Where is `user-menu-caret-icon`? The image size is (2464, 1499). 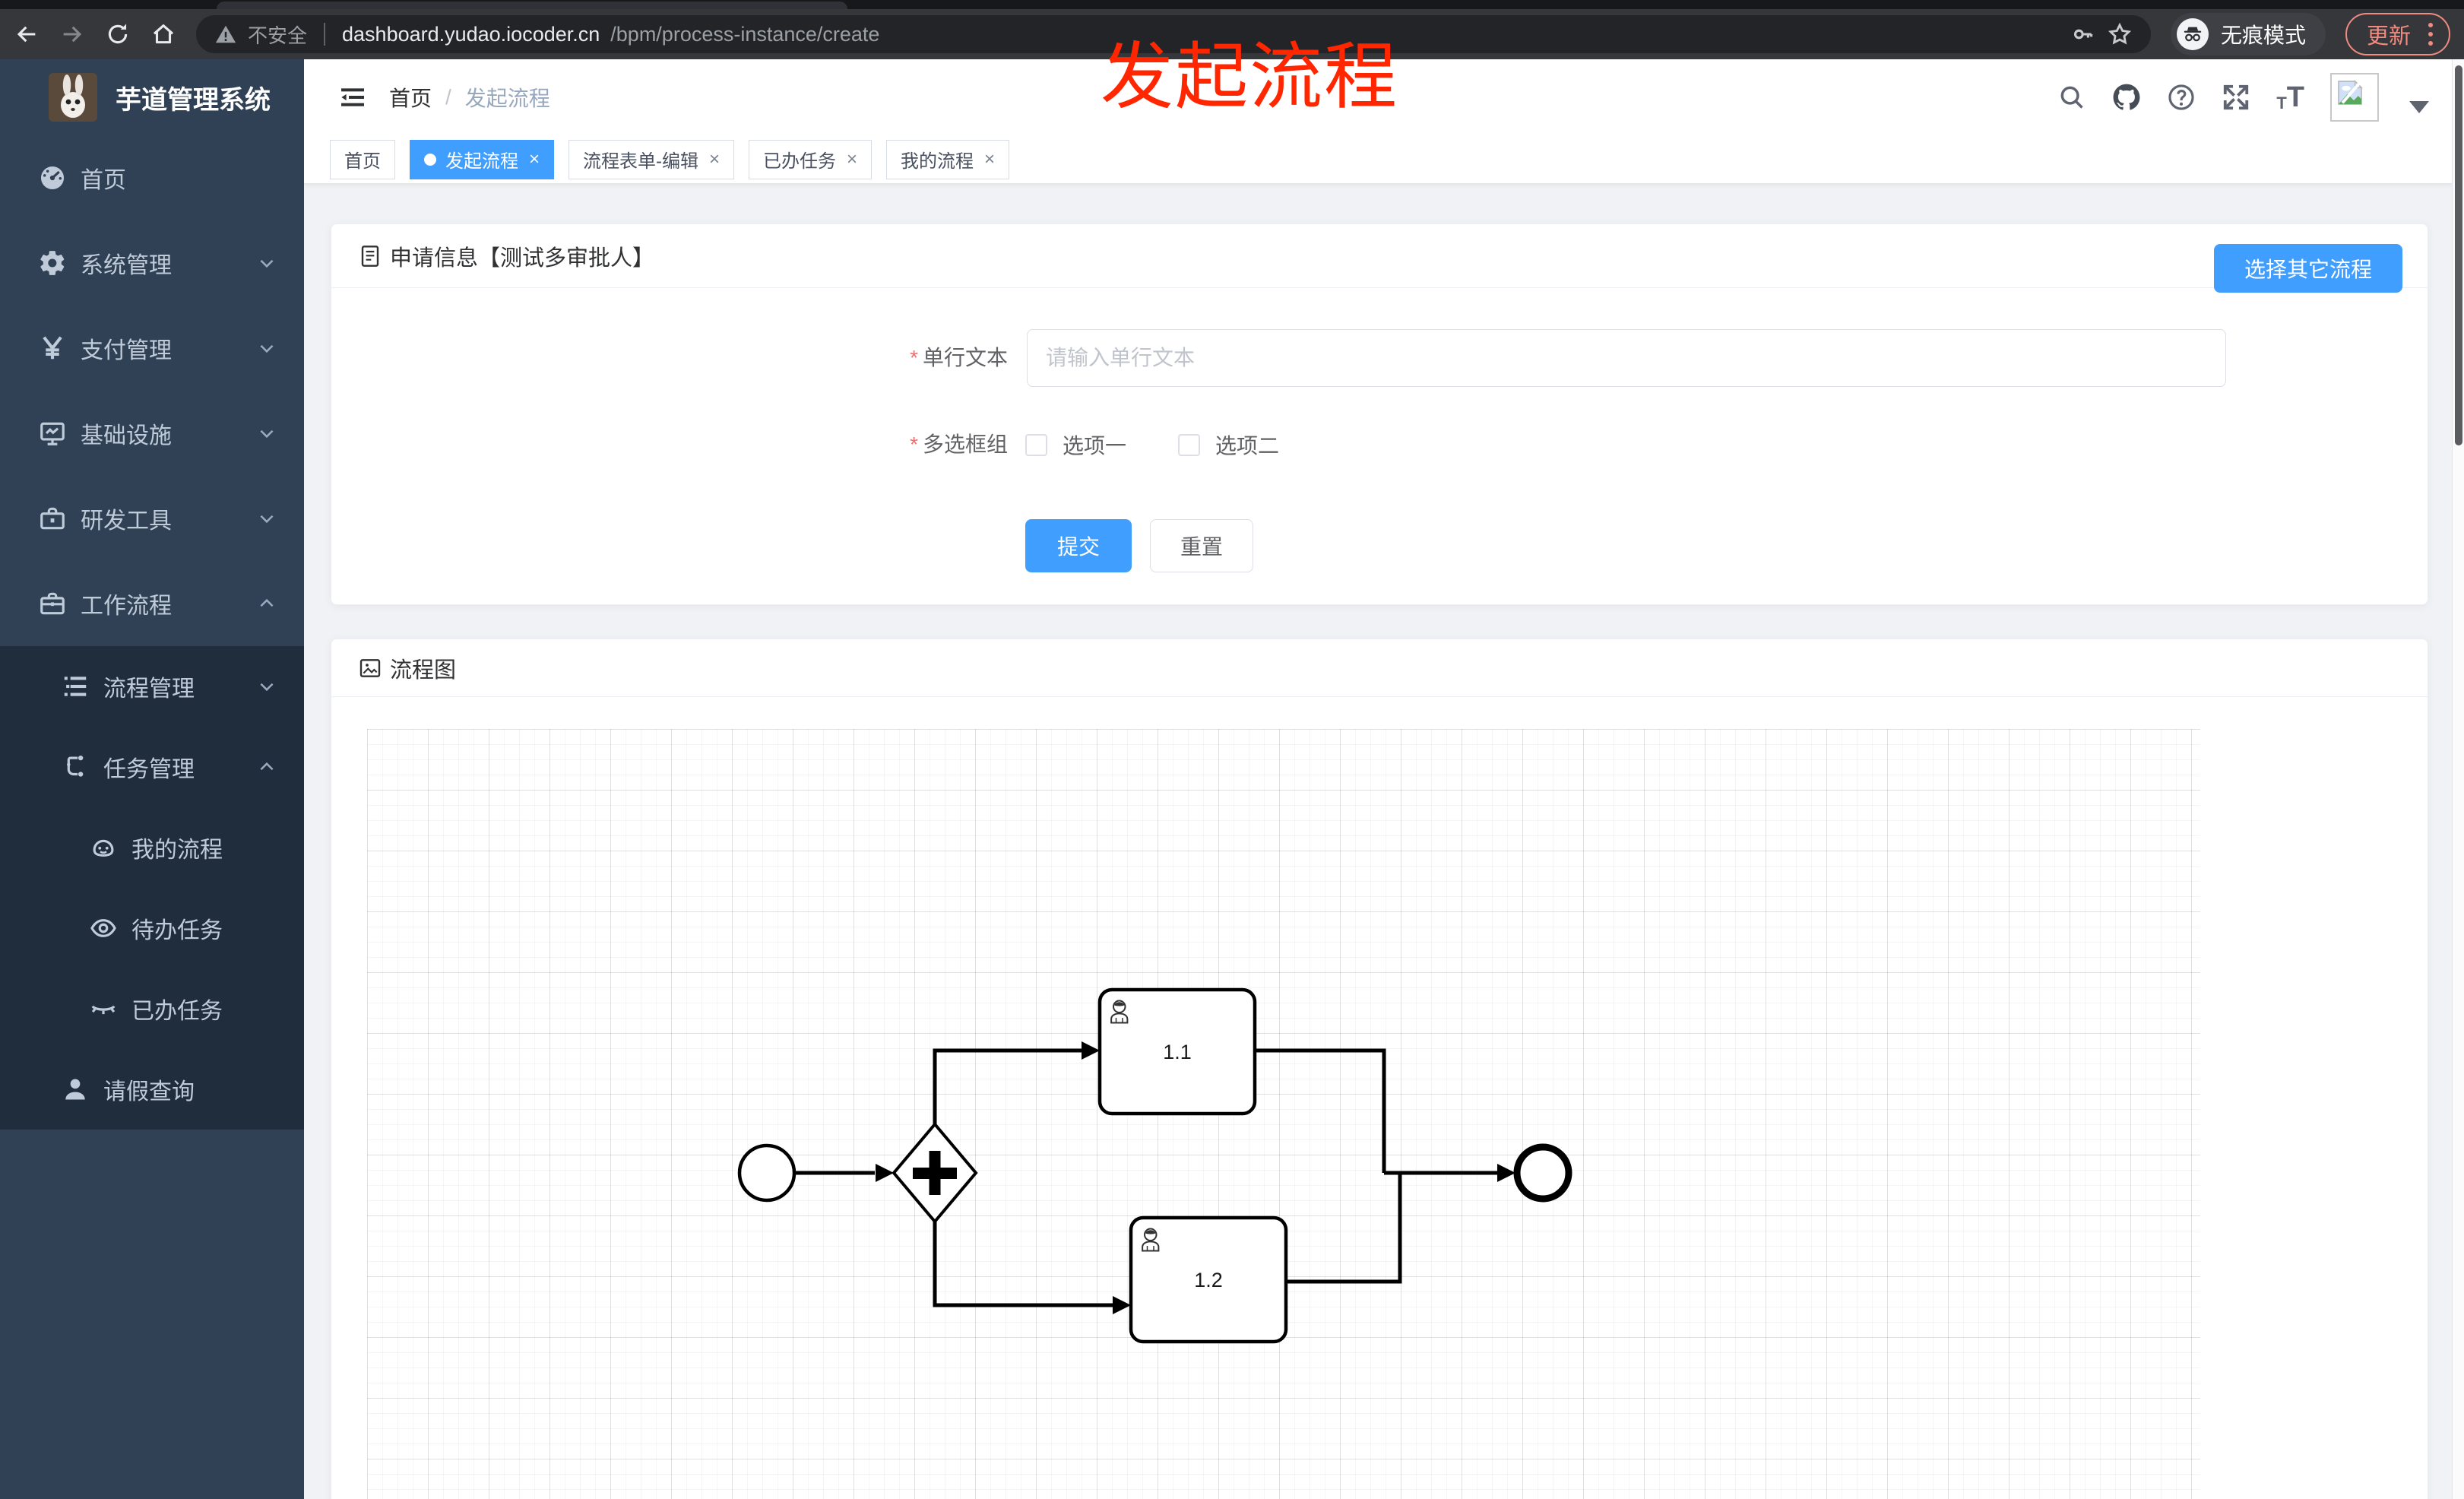
user-menu-caret-icon is located at coordinates (2419, 107).